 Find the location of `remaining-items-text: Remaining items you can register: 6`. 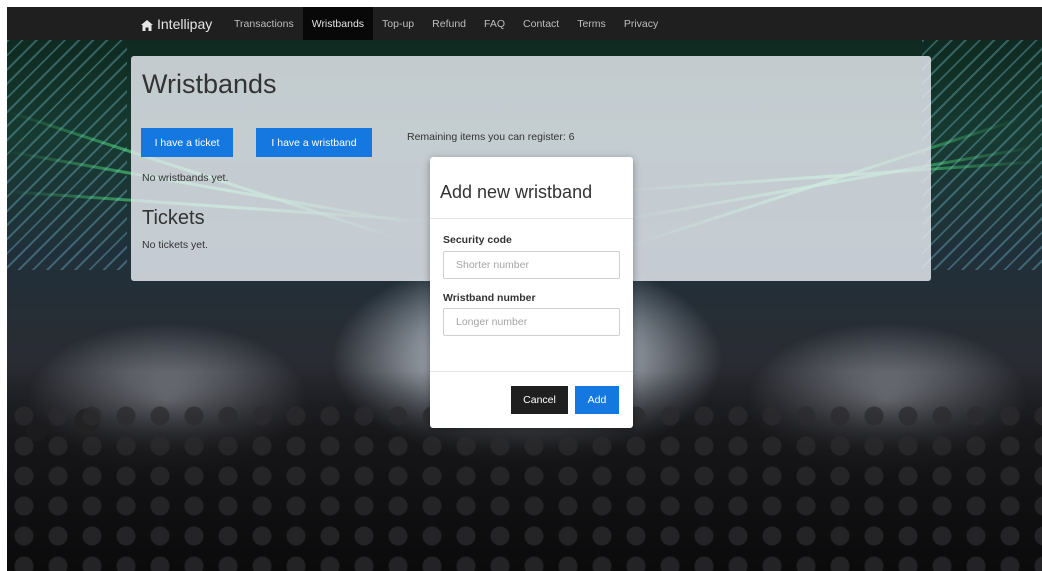

remaining-items-text: Remaining items you can register: 6 is located at coordinates (491, 137).